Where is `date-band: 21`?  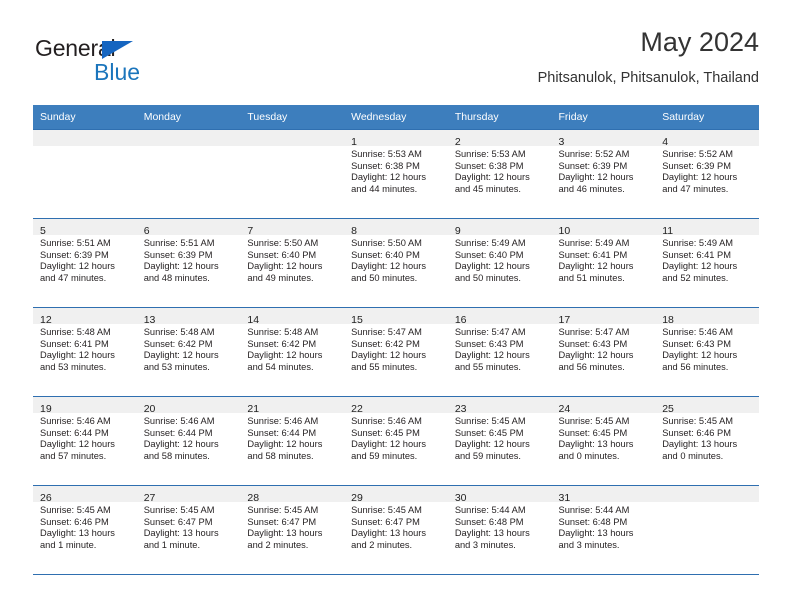 date-band: 21 is located at coordinates (292, 406).